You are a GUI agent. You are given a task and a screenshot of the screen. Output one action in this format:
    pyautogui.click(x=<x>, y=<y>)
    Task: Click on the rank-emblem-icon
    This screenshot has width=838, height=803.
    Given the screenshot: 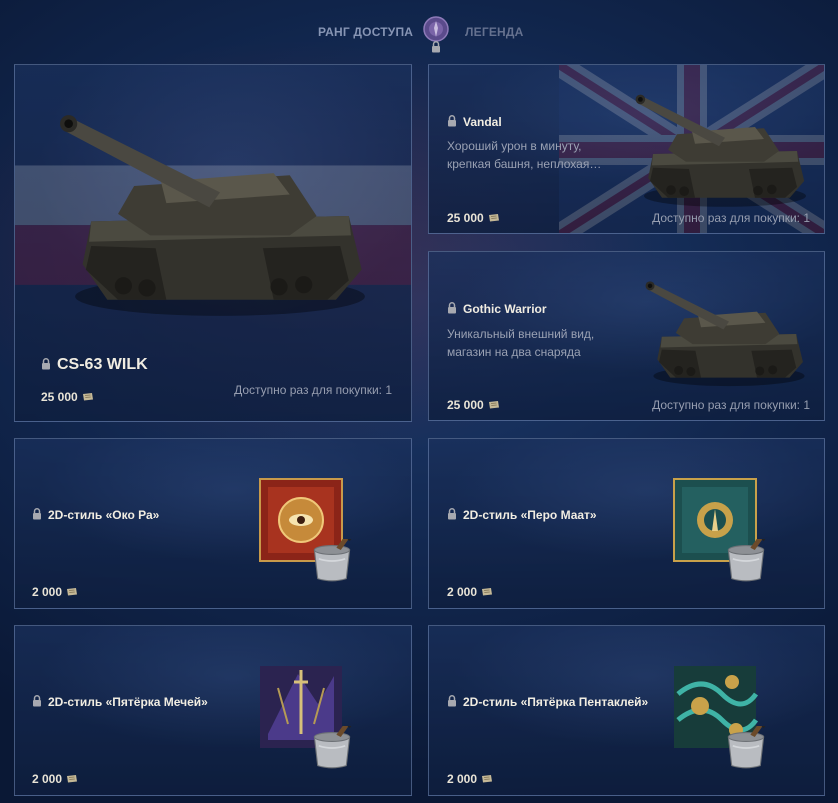 What is the action you would take?
    pyautogui.click(x=436, y=29)
    